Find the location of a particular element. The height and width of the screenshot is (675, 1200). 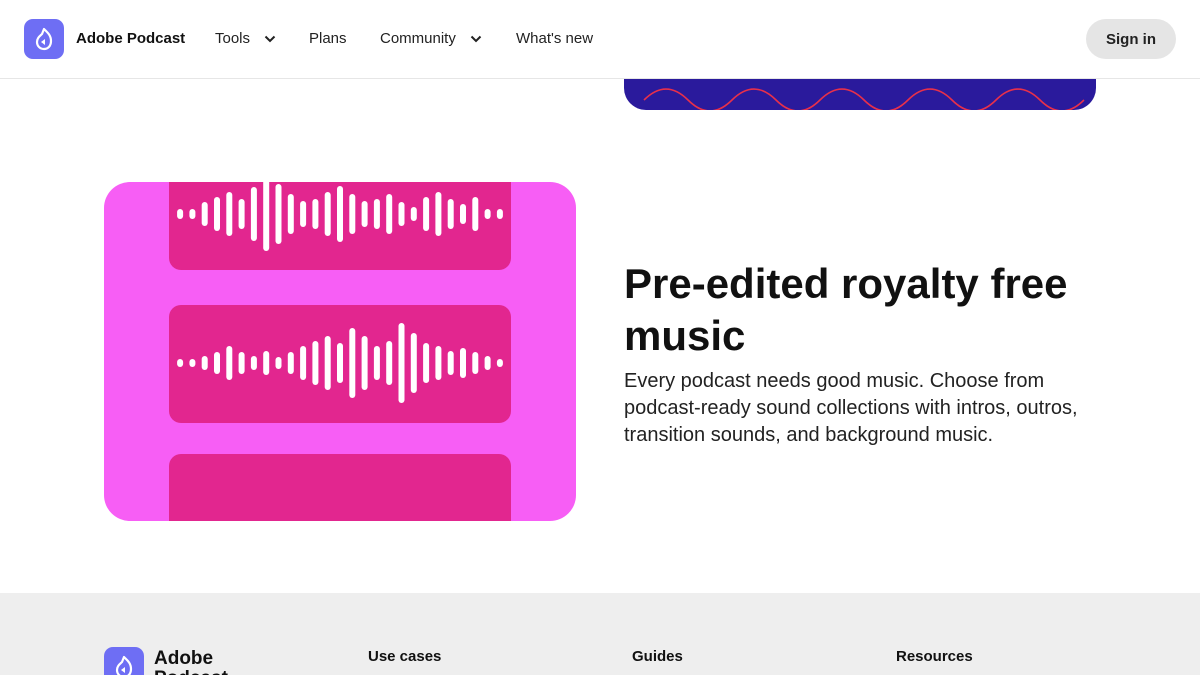

footer-brand-name: Adobe Podcast is located at coordinates (199, 662).